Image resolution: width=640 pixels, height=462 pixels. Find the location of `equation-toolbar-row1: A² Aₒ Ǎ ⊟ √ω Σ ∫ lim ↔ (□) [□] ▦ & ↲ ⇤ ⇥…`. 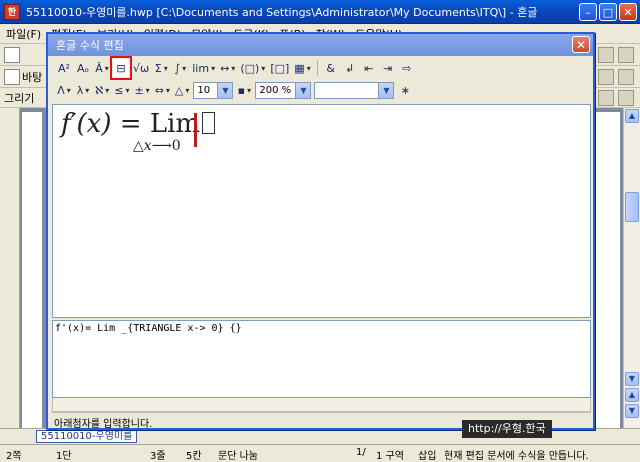

equation-toolbar-row1: A² Aₒ Ǎ ⊟ √ω Σ ∫ lim ↔ (□) [□] ▦ & ↲ ⇤ ⇥… is located at coordinates (322, 68).